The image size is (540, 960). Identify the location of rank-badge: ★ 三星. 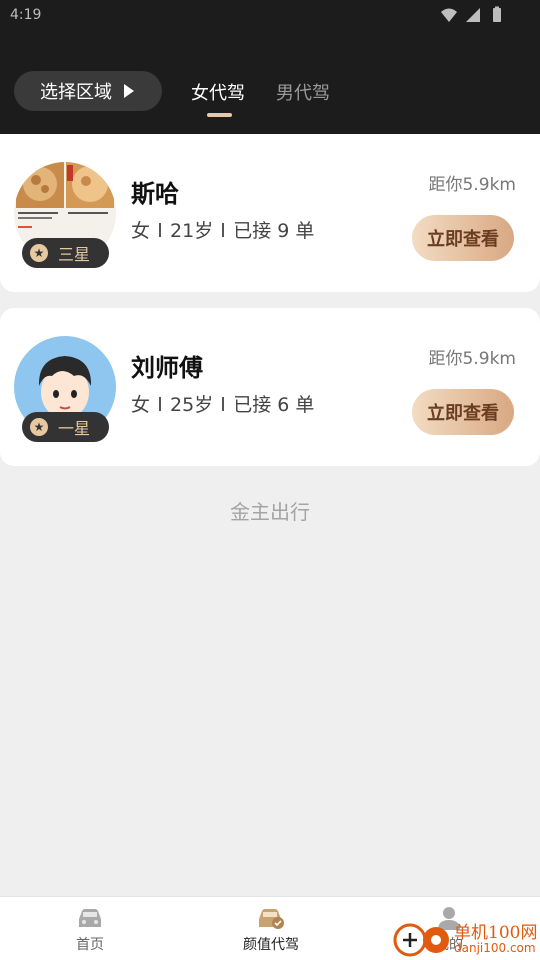
(65, 253).